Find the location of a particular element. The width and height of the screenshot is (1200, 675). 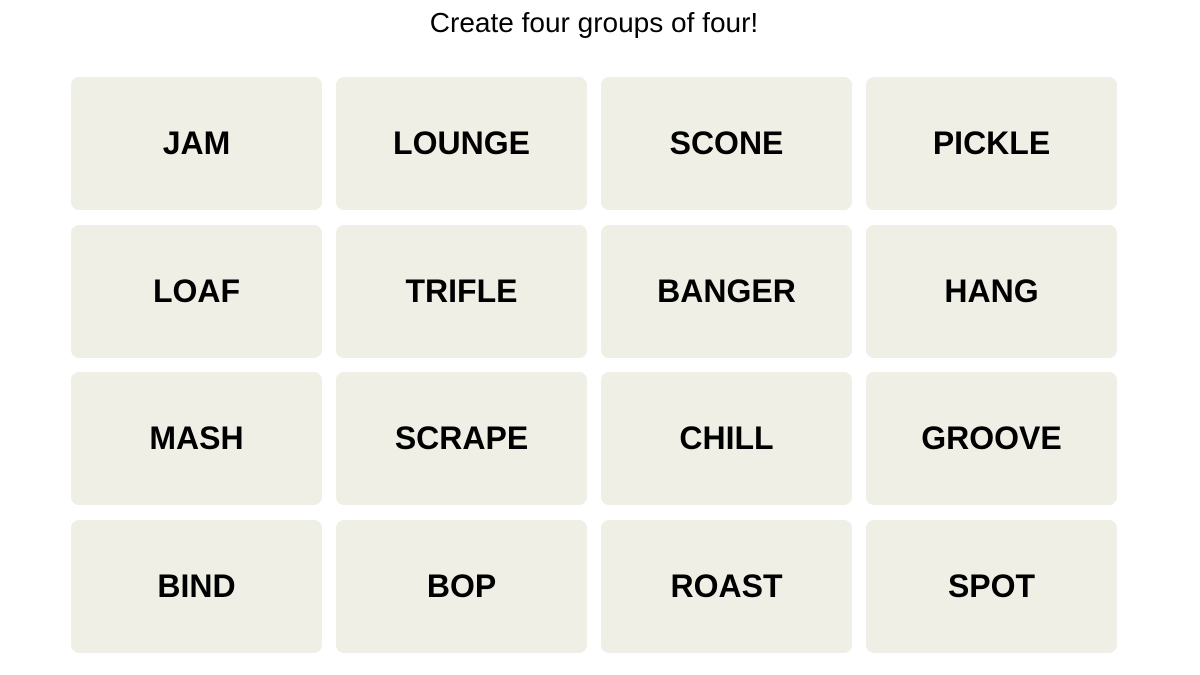

word-tile: CHILL is located at coordinates (726, 438).